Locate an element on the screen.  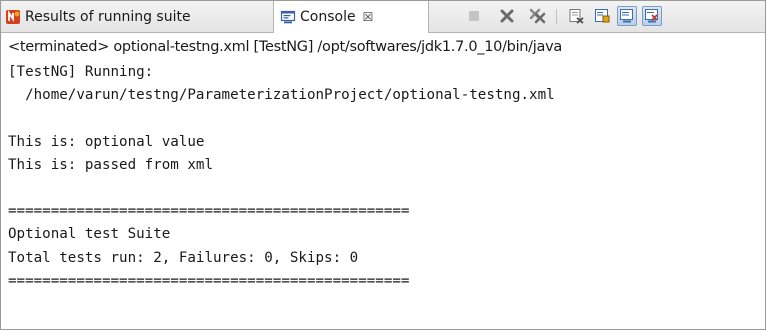
tab-results-of-running-suite: Results of running suite is located at coordinates (136, 16).